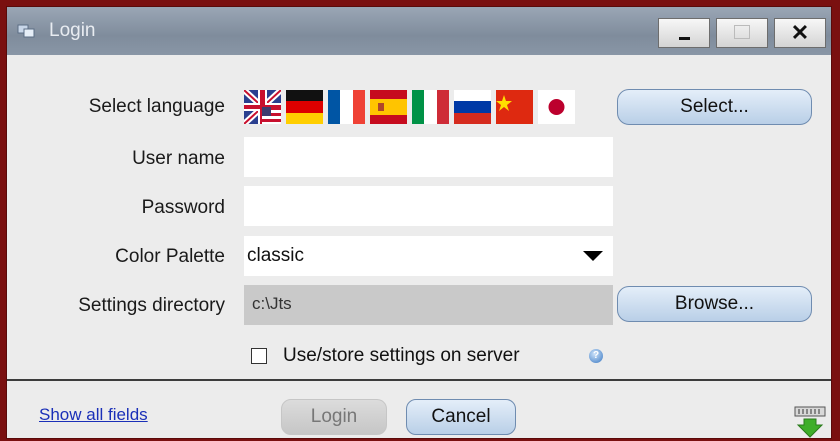 Image resolution: width=840 pixels, height=441 pixels. What do you see at coordinates (684, 38) in the screenshot?
I see `minimize-icon` at bounding box center [684, 38].